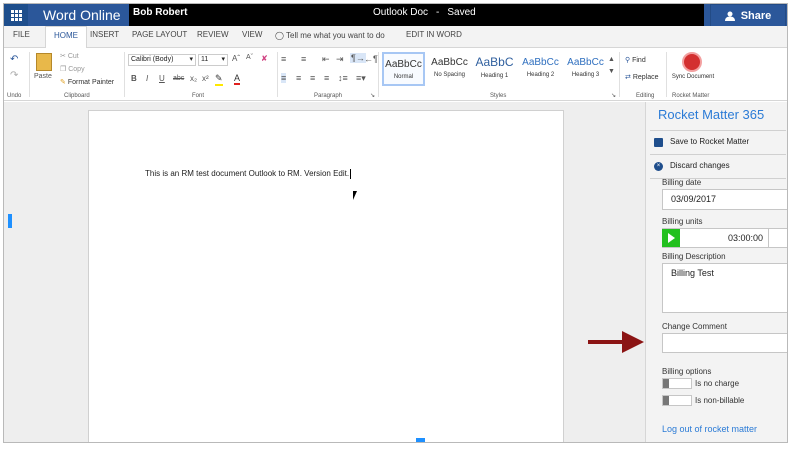  I want to click on app-name: Word Online, so click(80, 15).